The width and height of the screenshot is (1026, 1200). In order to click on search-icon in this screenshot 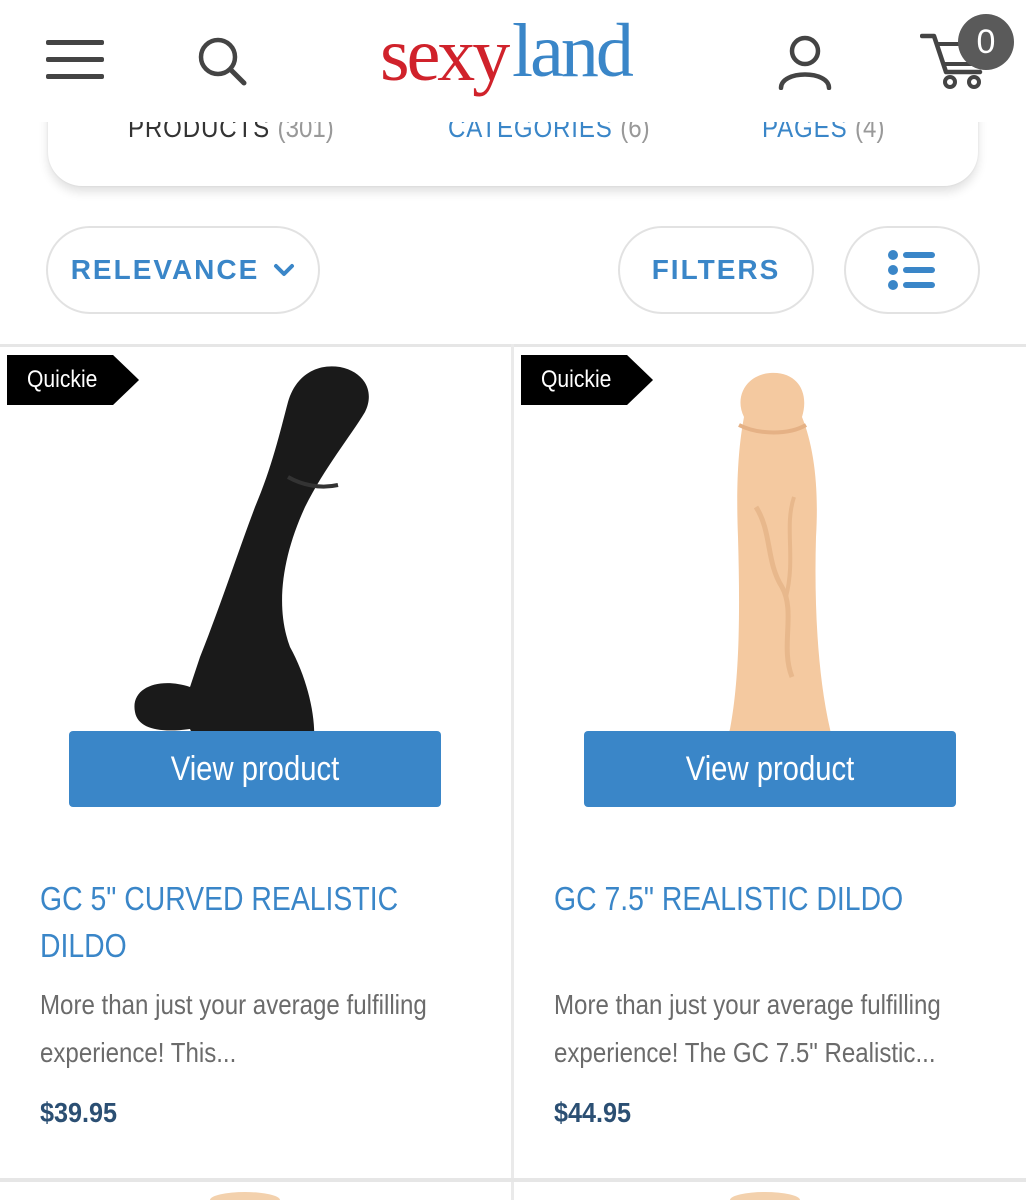, I will do `click(223, 61)`.